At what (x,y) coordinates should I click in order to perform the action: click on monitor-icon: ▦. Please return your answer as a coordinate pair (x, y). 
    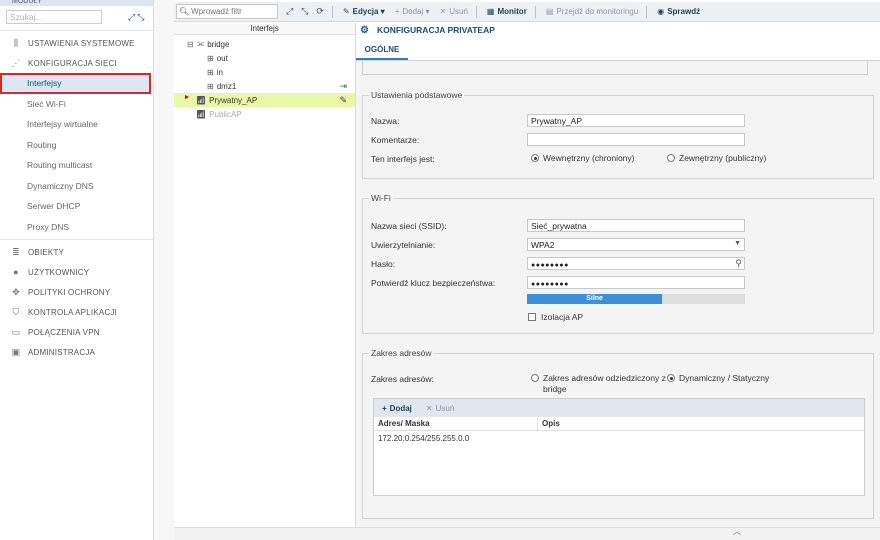
    Looking at the image, I should click on (490, 11).